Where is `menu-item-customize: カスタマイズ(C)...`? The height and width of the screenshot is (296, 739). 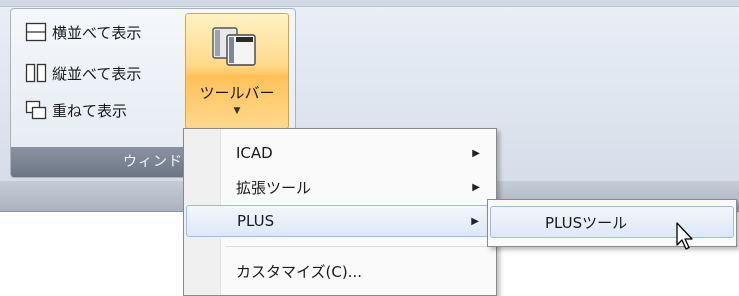 menu-item-customize: カスタマイズ(C)... is located at coordinates (340, 271).